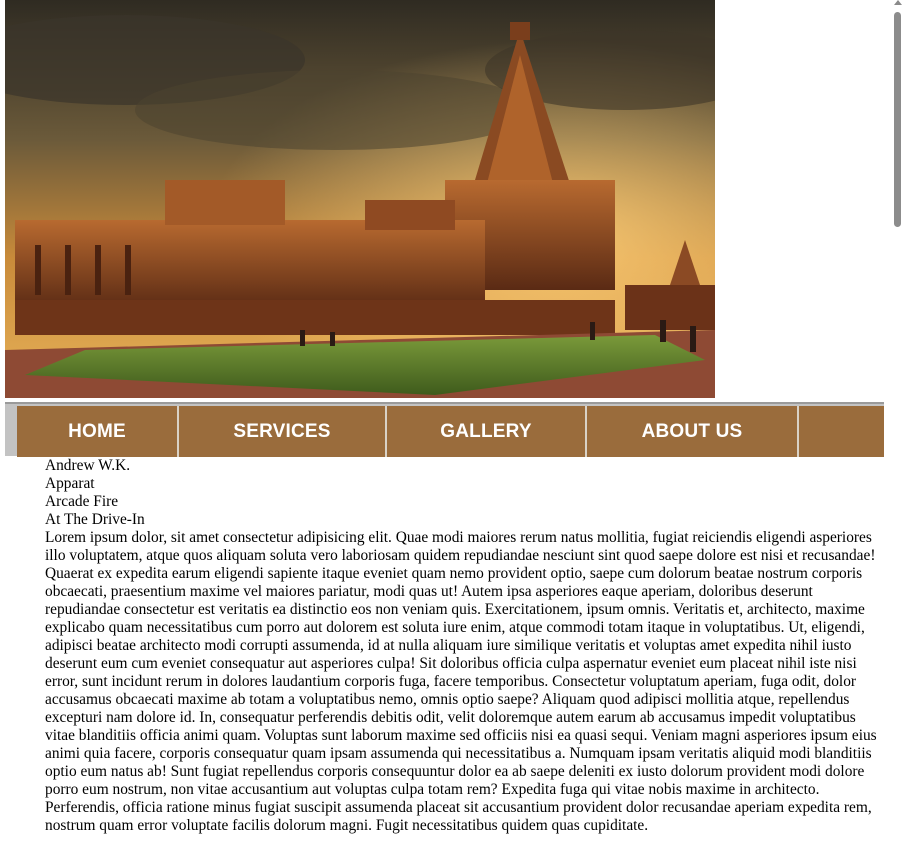  What do you see at coordinates (95, 519) in the screenshot?
I see `artist-item: At The Drive-In` at bounding box center [95, 519].